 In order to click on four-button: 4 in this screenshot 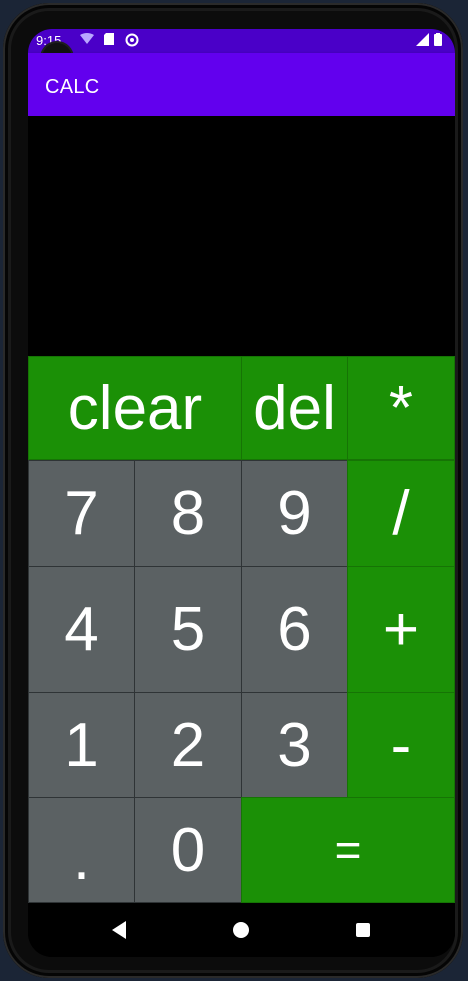, I will do `click(81, 629)`.